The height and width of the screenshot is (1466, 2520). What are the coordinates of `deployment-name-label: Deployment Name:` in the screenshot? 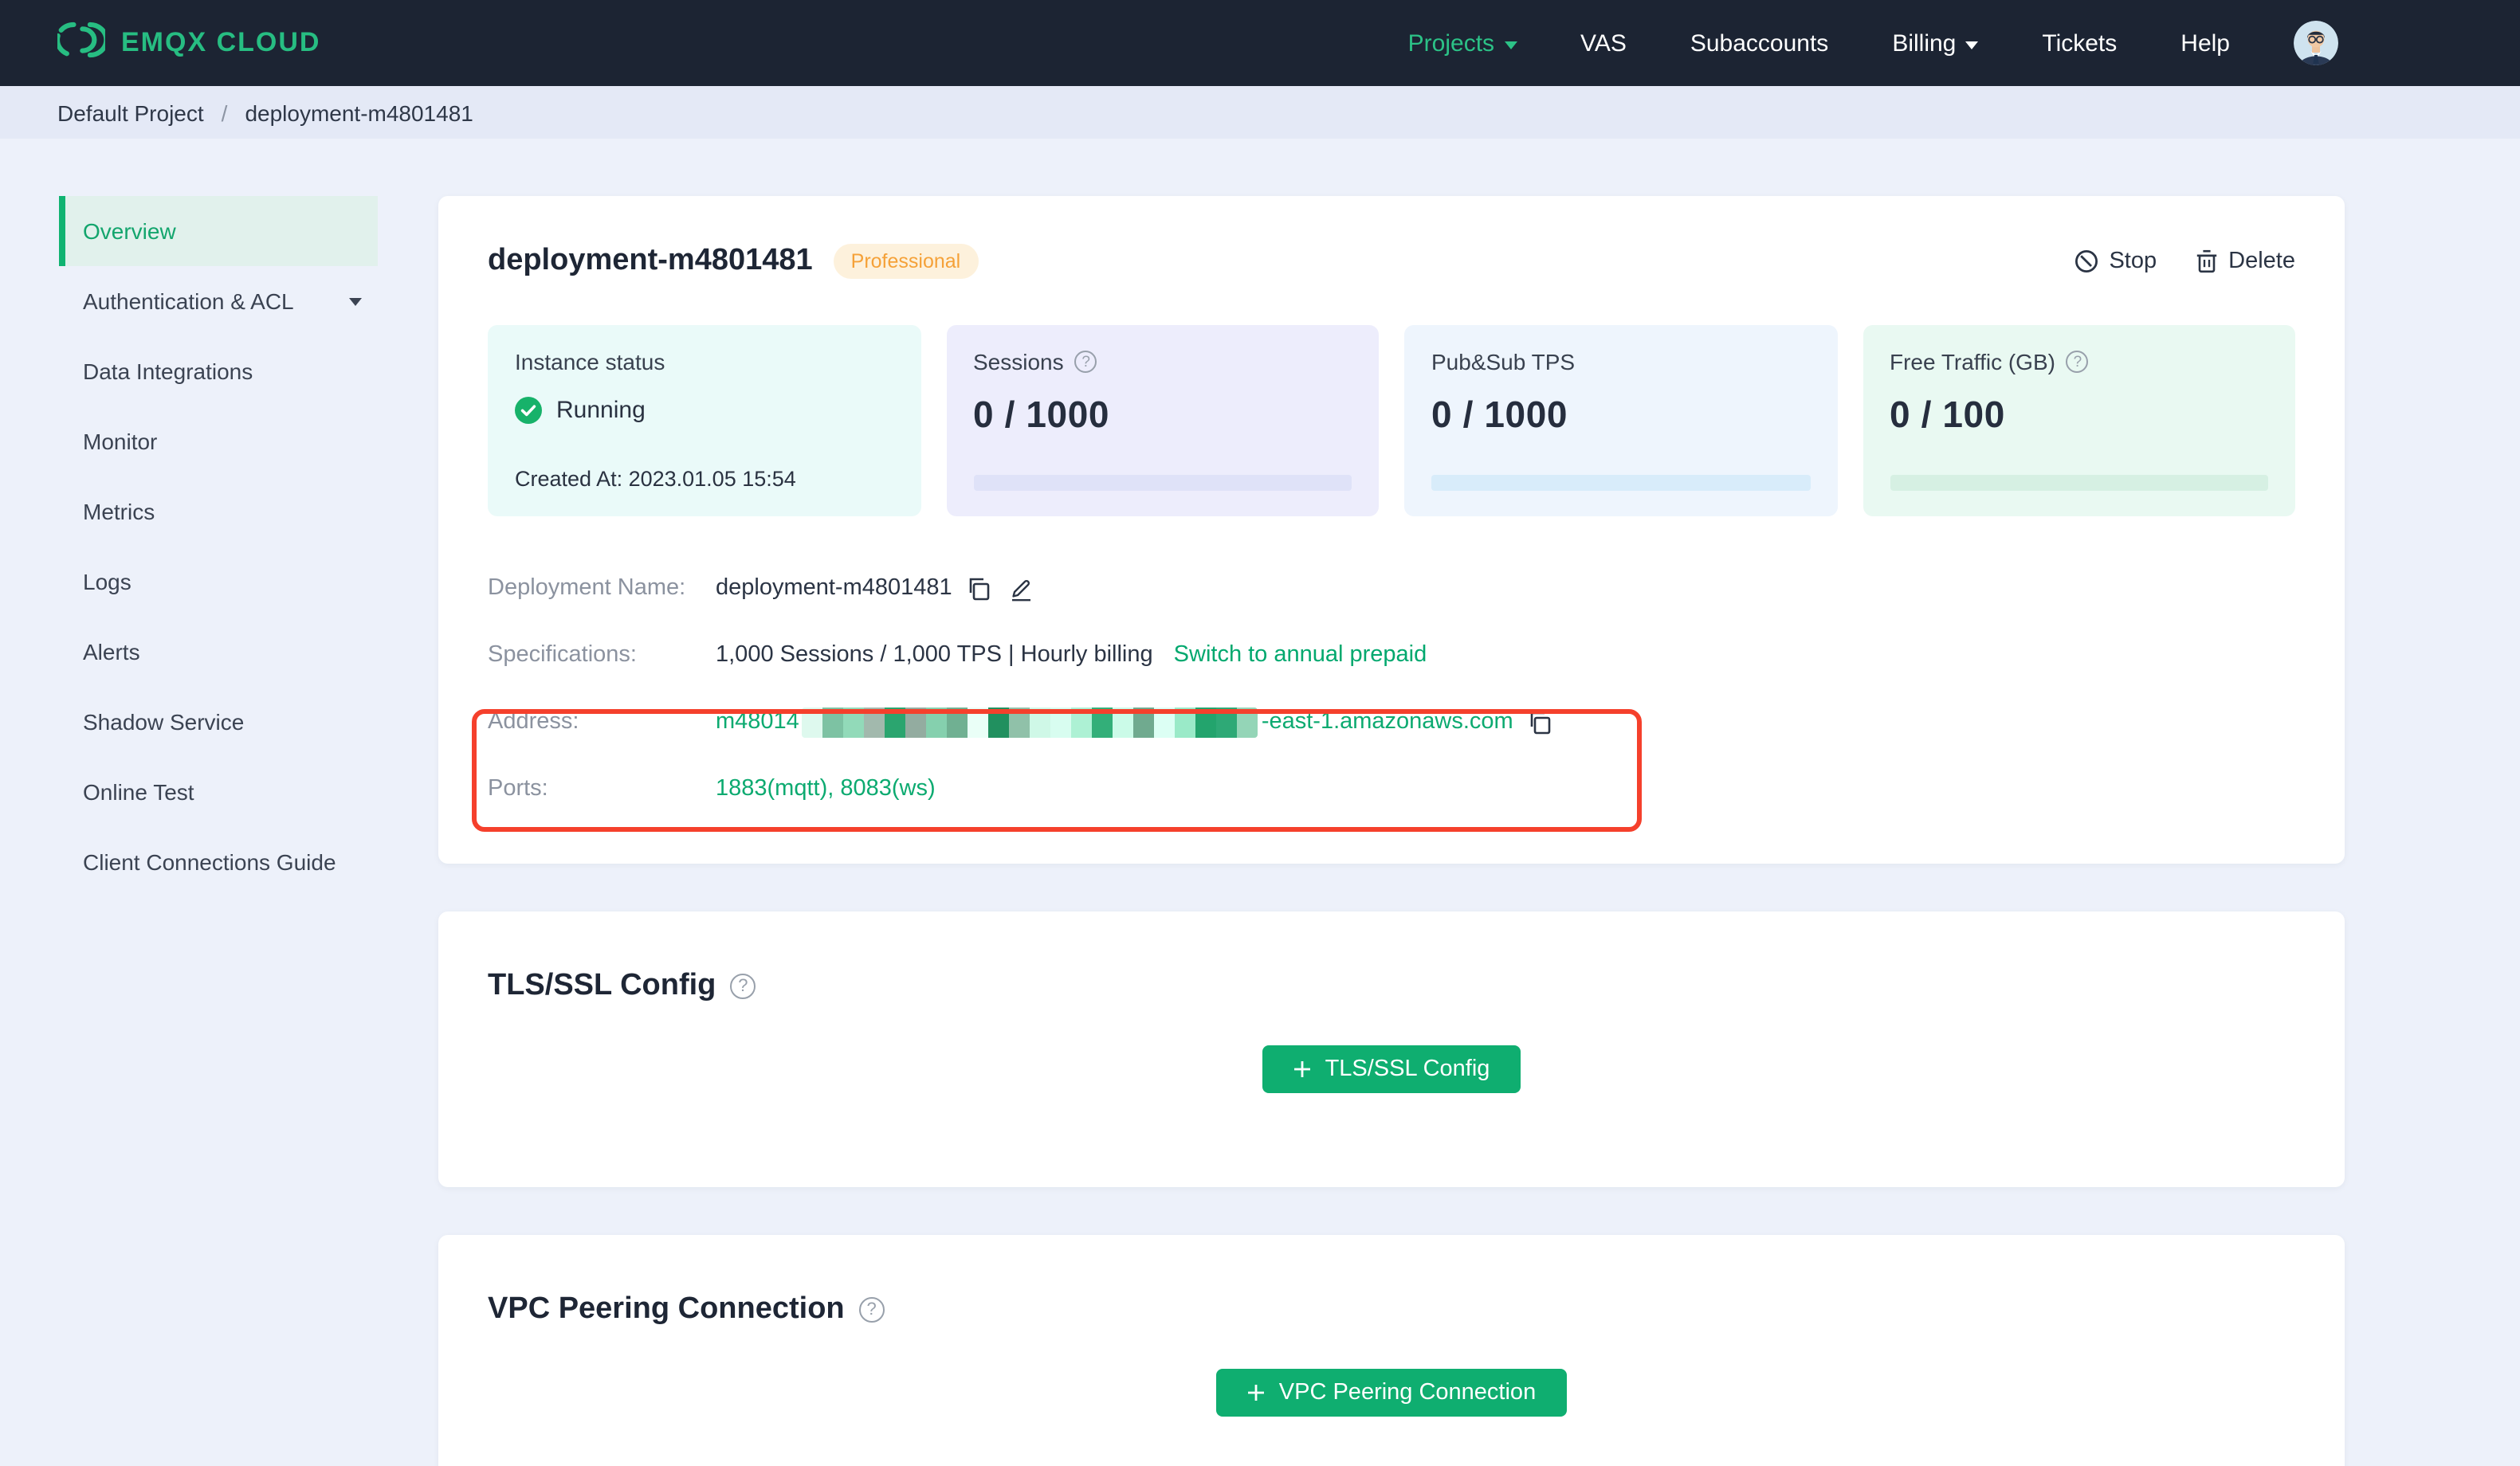 It's located at (587, 588).